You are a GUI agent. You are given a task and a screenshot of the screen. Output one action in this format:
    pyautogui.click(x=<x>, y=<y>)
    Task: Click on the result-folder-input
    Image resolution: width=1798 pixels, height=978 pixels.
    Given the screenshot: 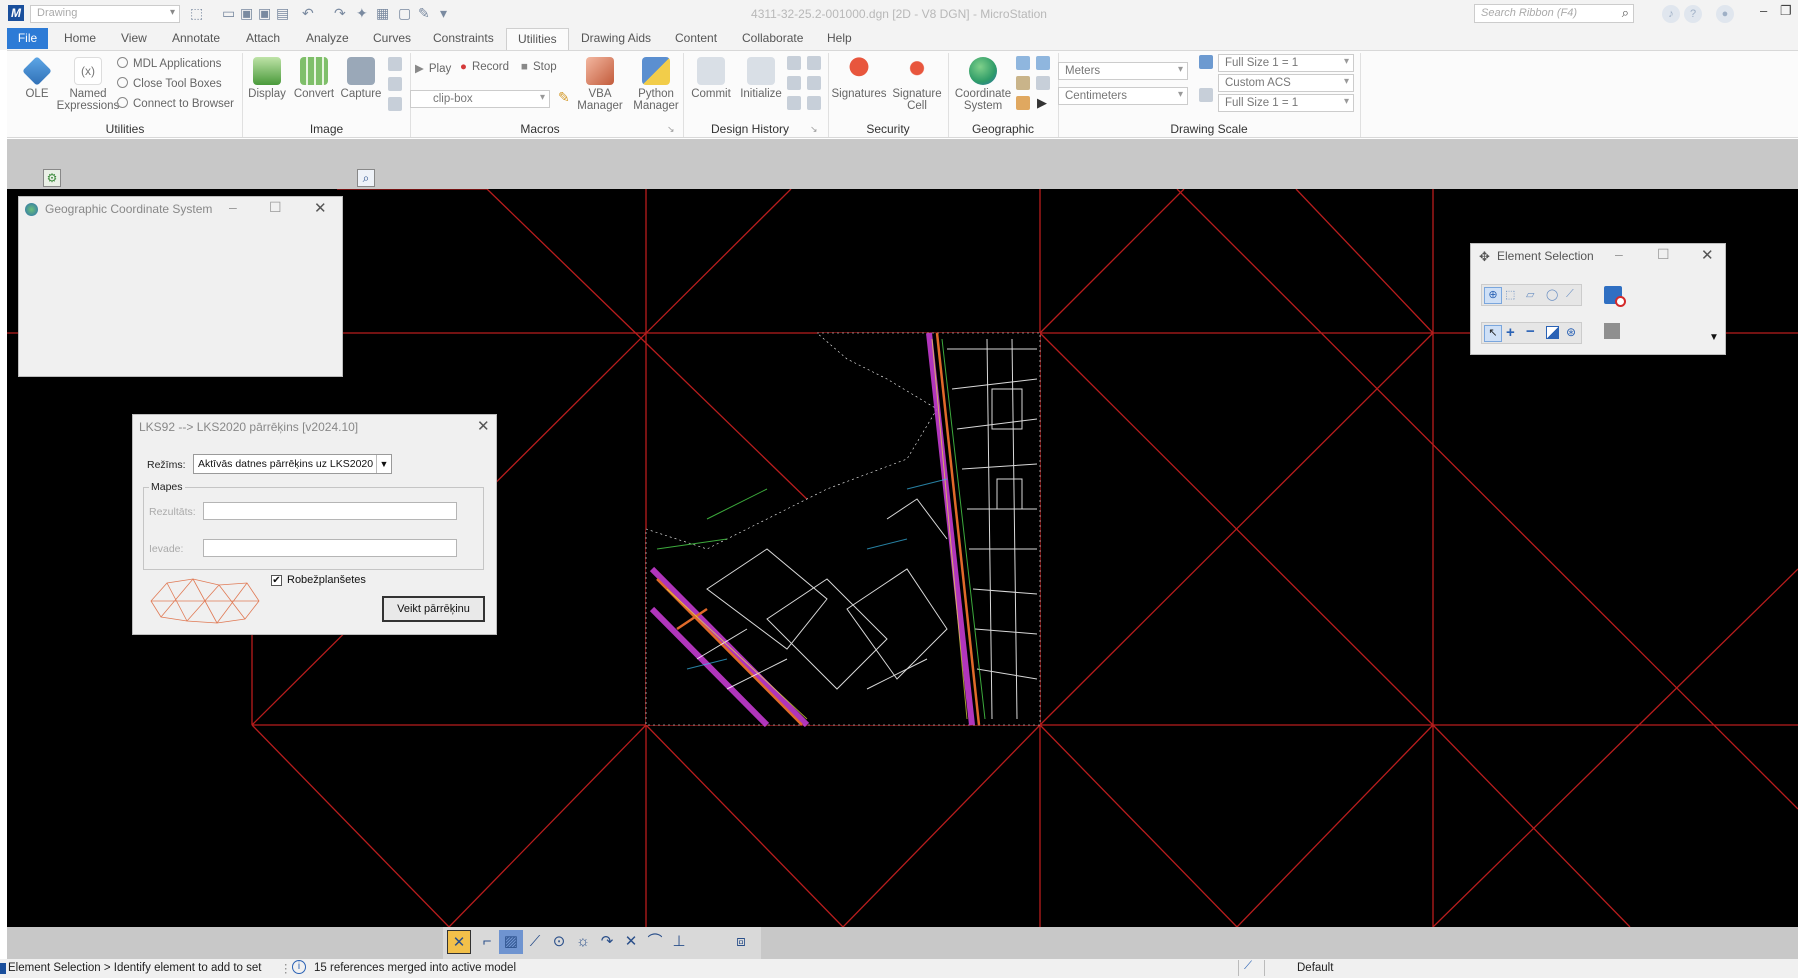 What is the action you would take?
    pyautogui.click(x=330, y=511)
    